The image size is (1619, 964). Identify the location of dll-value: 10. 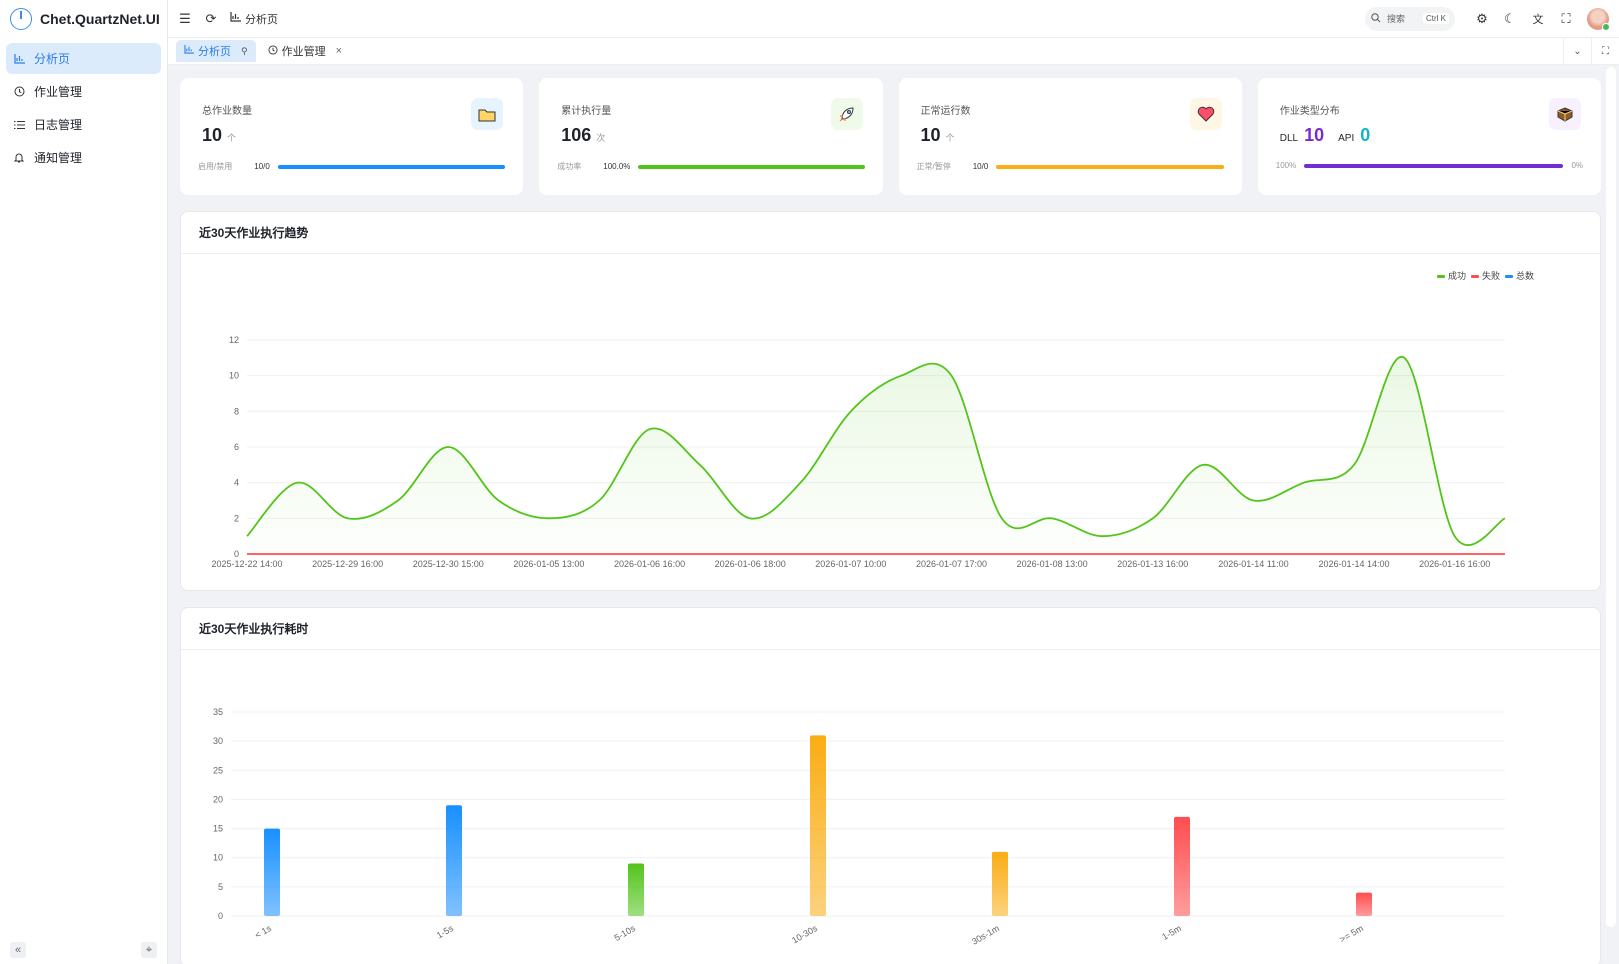
(1314, 135).